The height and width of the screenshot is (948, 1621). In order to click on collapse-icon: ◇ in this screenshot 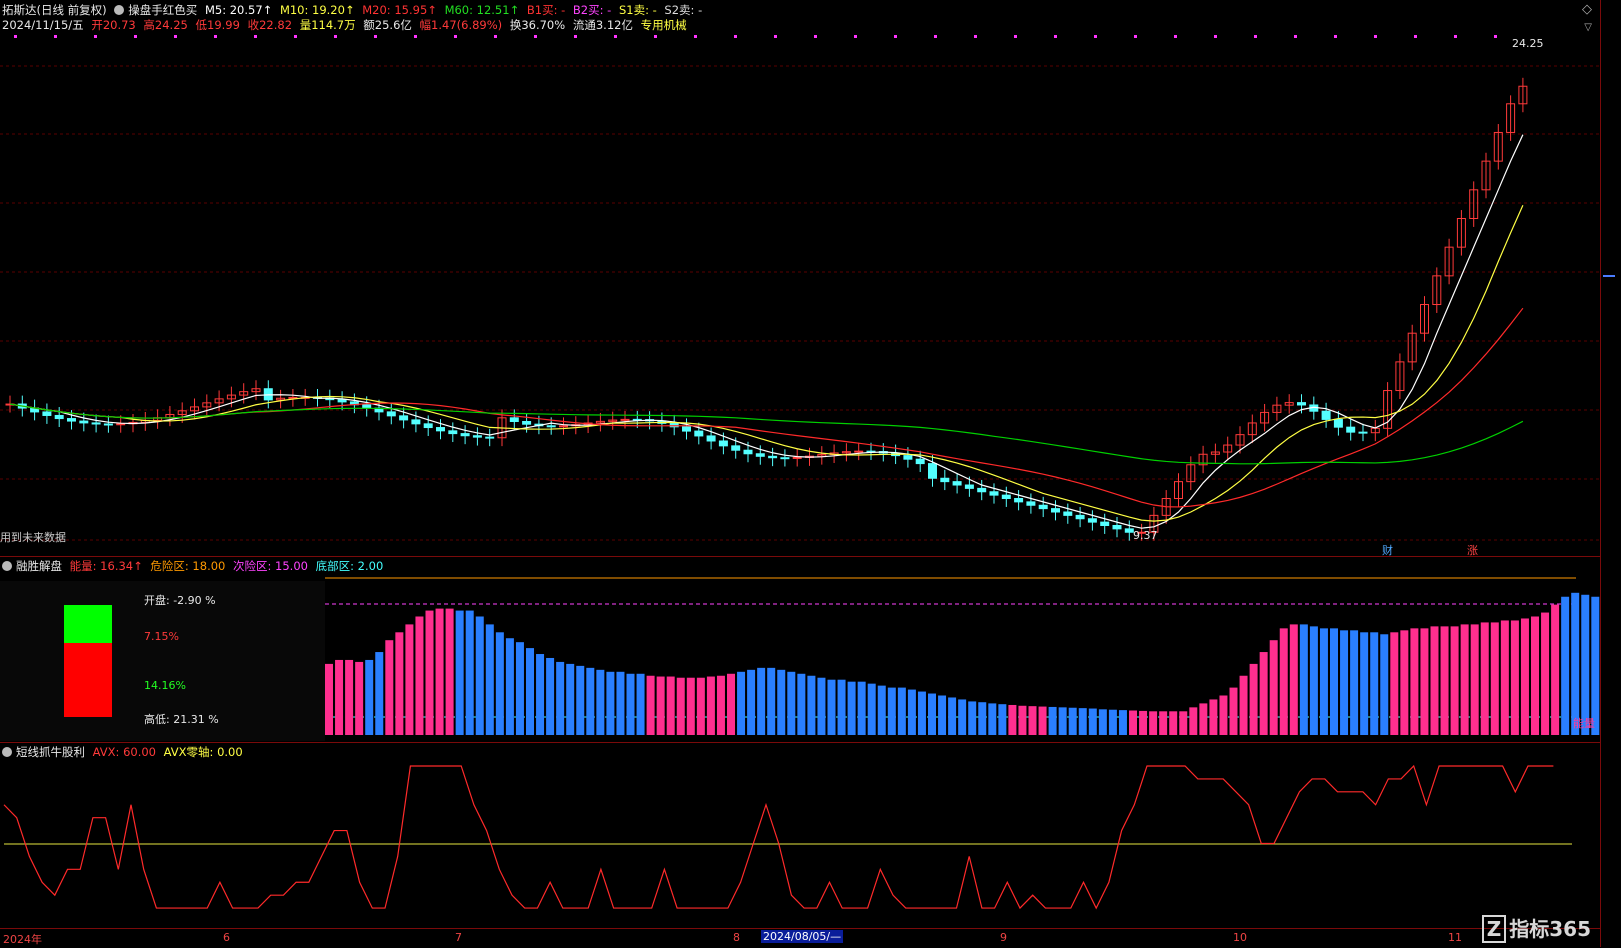, I will do `click(1587, 9)`.